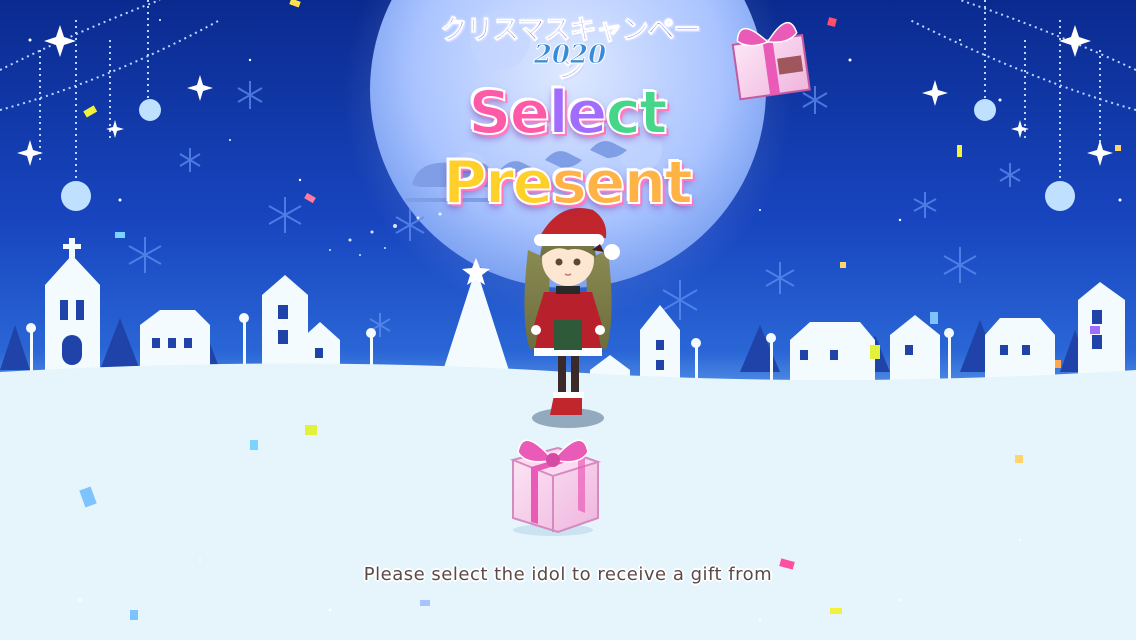 This screenshot has width=1136, height=640. What do you see at coordinates (111, 155) in the screenshot?
I see `ornament-icon` at bounding box center [111, 155].